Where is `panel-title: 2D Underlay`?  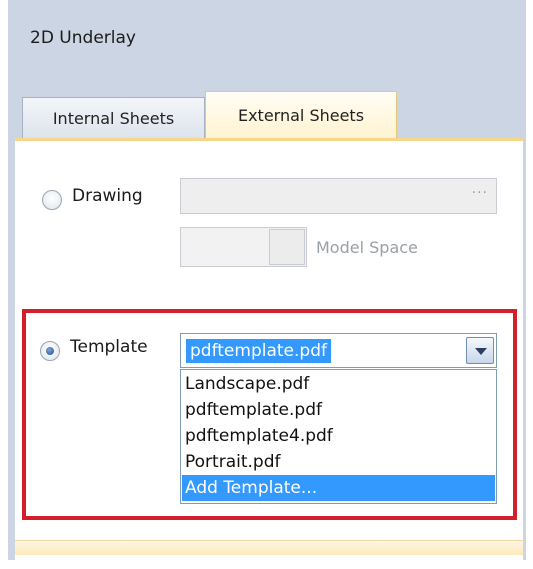 panel-title: 2D Underlay is located at coordinates (83, 38).